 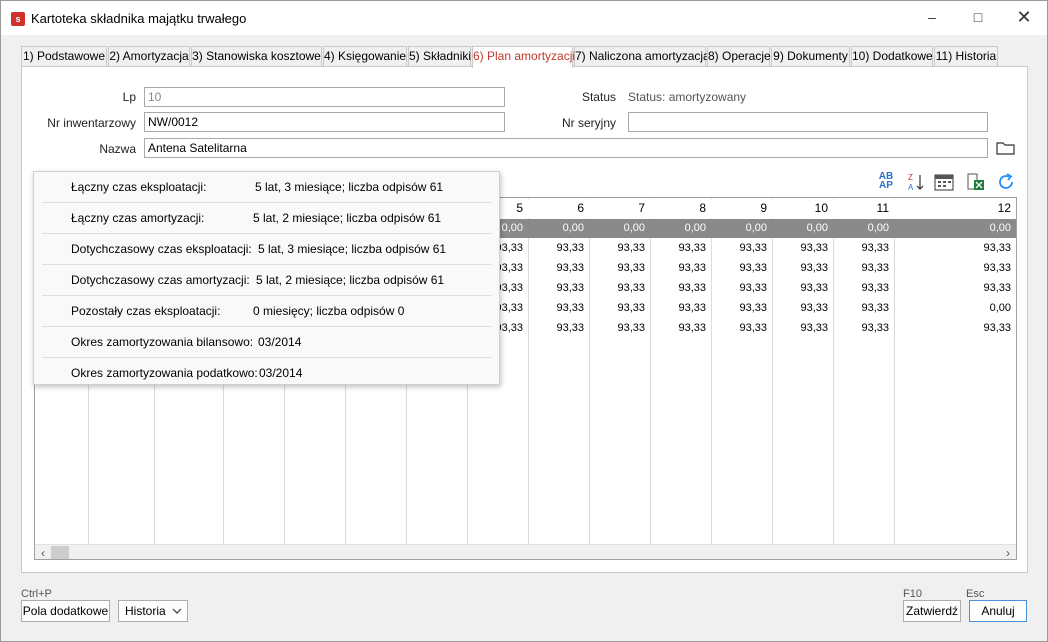 I want to click on lp-field: 10, so click(x=324, y=97).